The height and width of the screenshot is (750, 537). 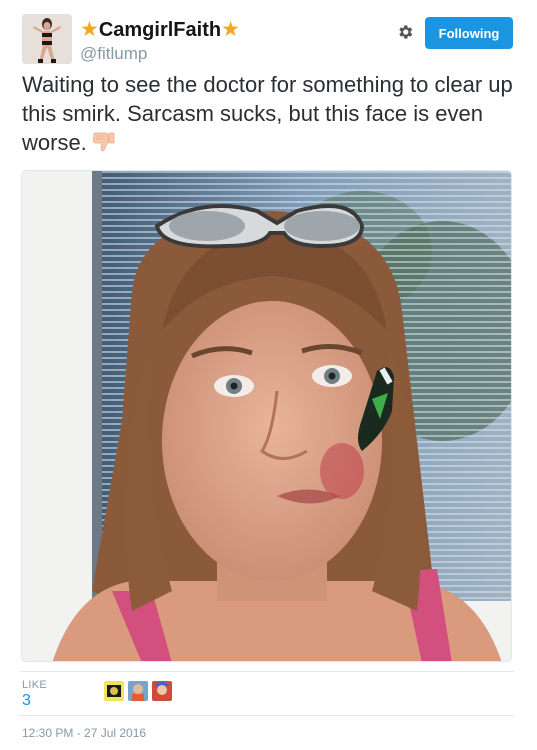 What do you see at coordinates (35, 685) in the screenshot?
I see `like-label: LIKE` at bounding box center [35, 685].